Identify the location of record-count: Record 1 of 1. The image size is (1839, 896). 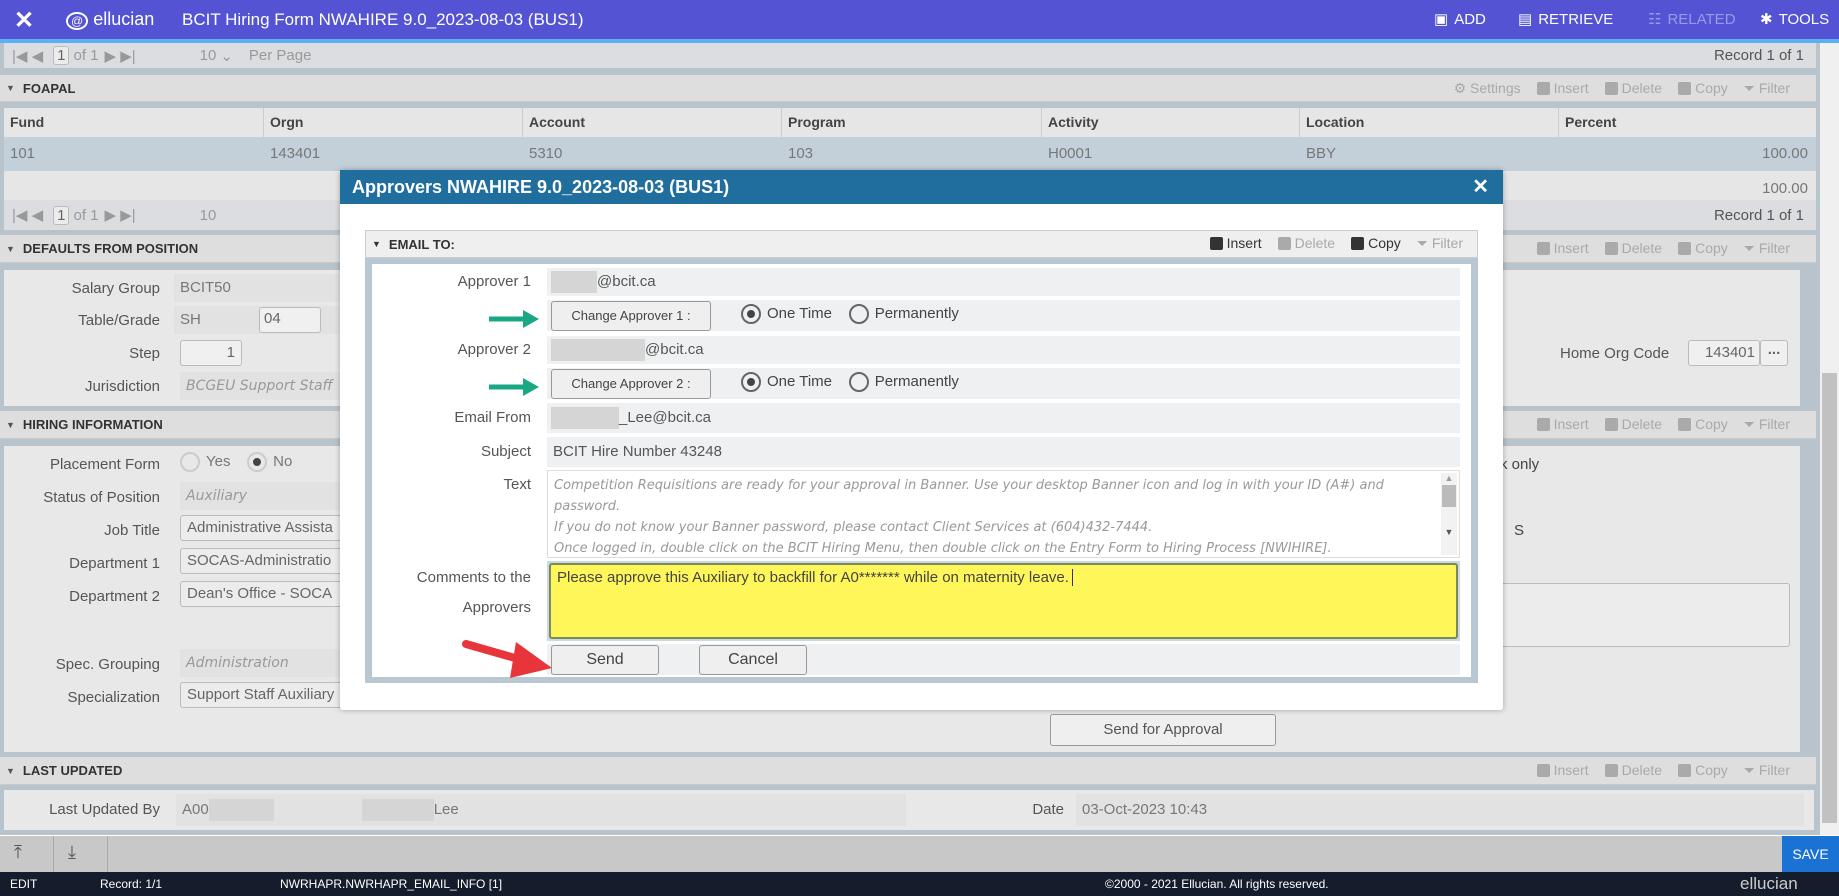
(1758, 55).